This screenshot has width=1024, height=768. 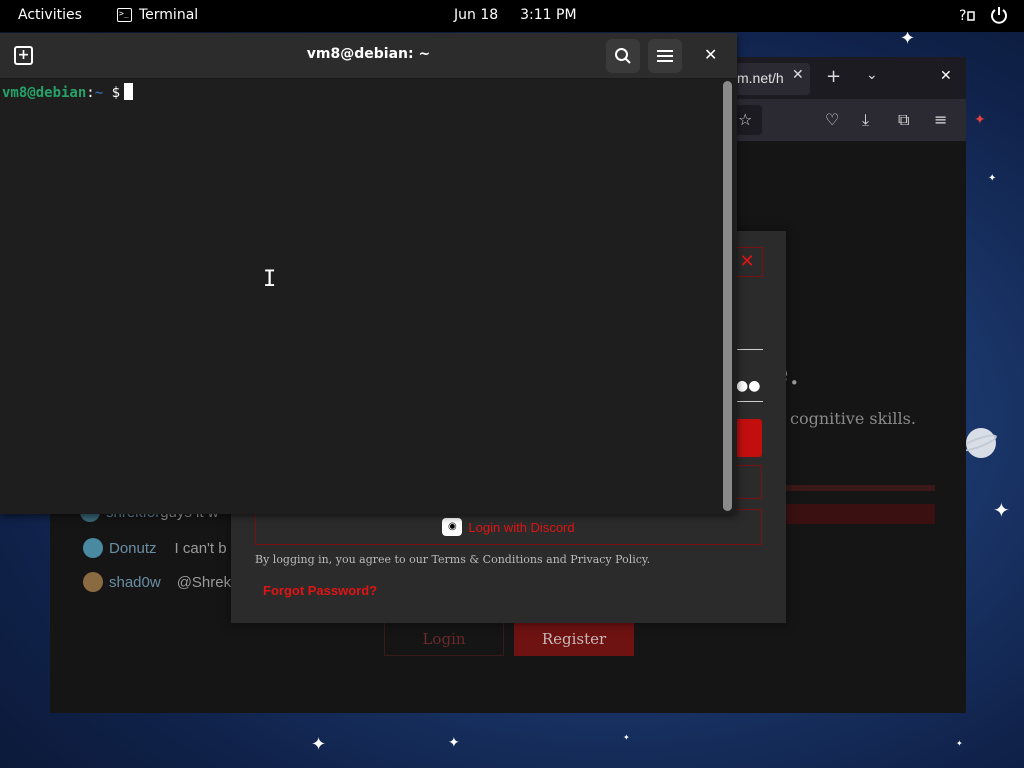 I want to click on app-menu: >_ Terminal, so click(x=157, y=15).